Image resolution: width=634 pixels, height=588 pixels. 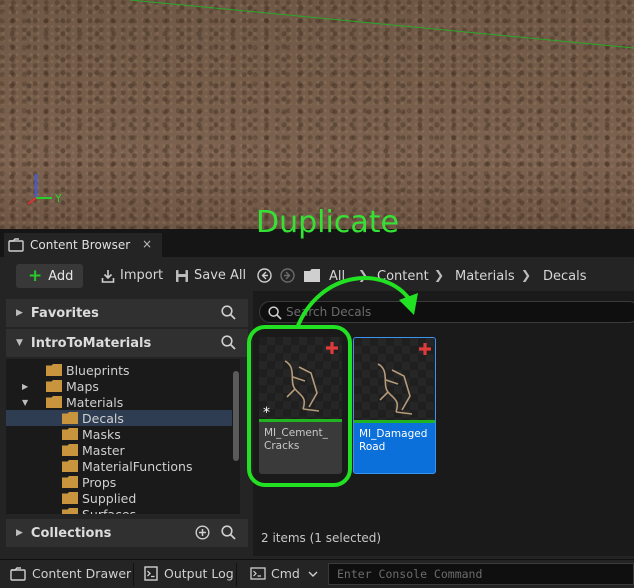 What do you see at coordinates (296, 439) in the screenshot?
I see `asset-name: MI_Cement_ Cracks` at bounding box center [296, 439].